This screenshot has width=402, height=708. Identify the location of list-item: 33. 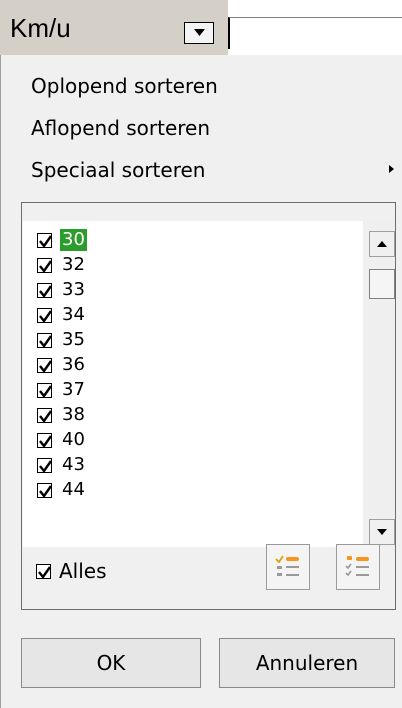
(62, 290).